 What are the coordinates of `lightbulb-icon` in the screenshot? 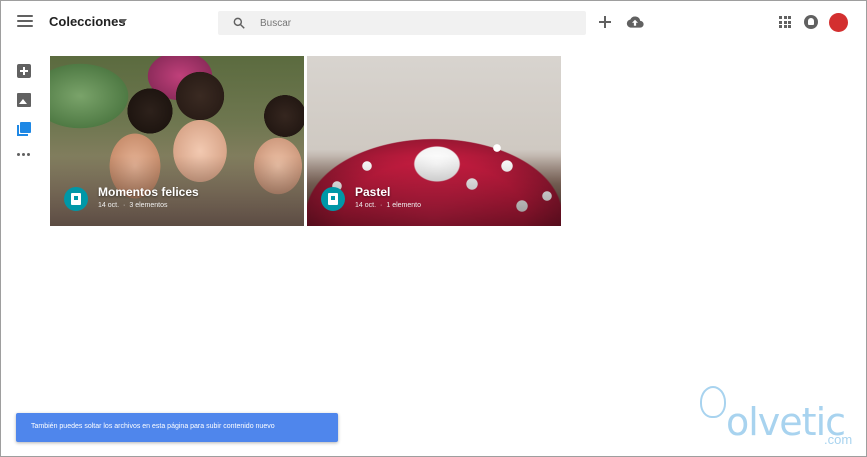 It's located at (713, 402).